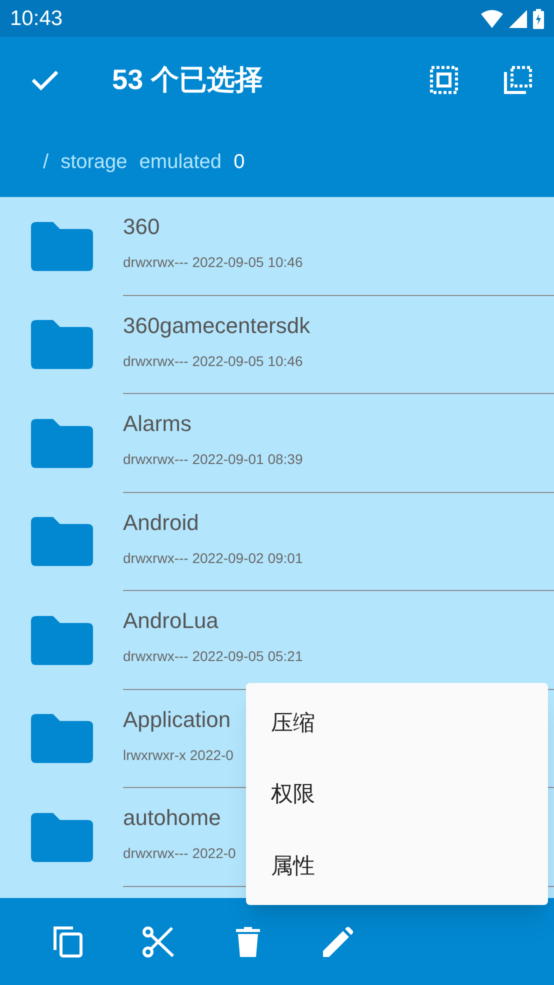  I want to click on menu-item: 权限, so click(397, 794).